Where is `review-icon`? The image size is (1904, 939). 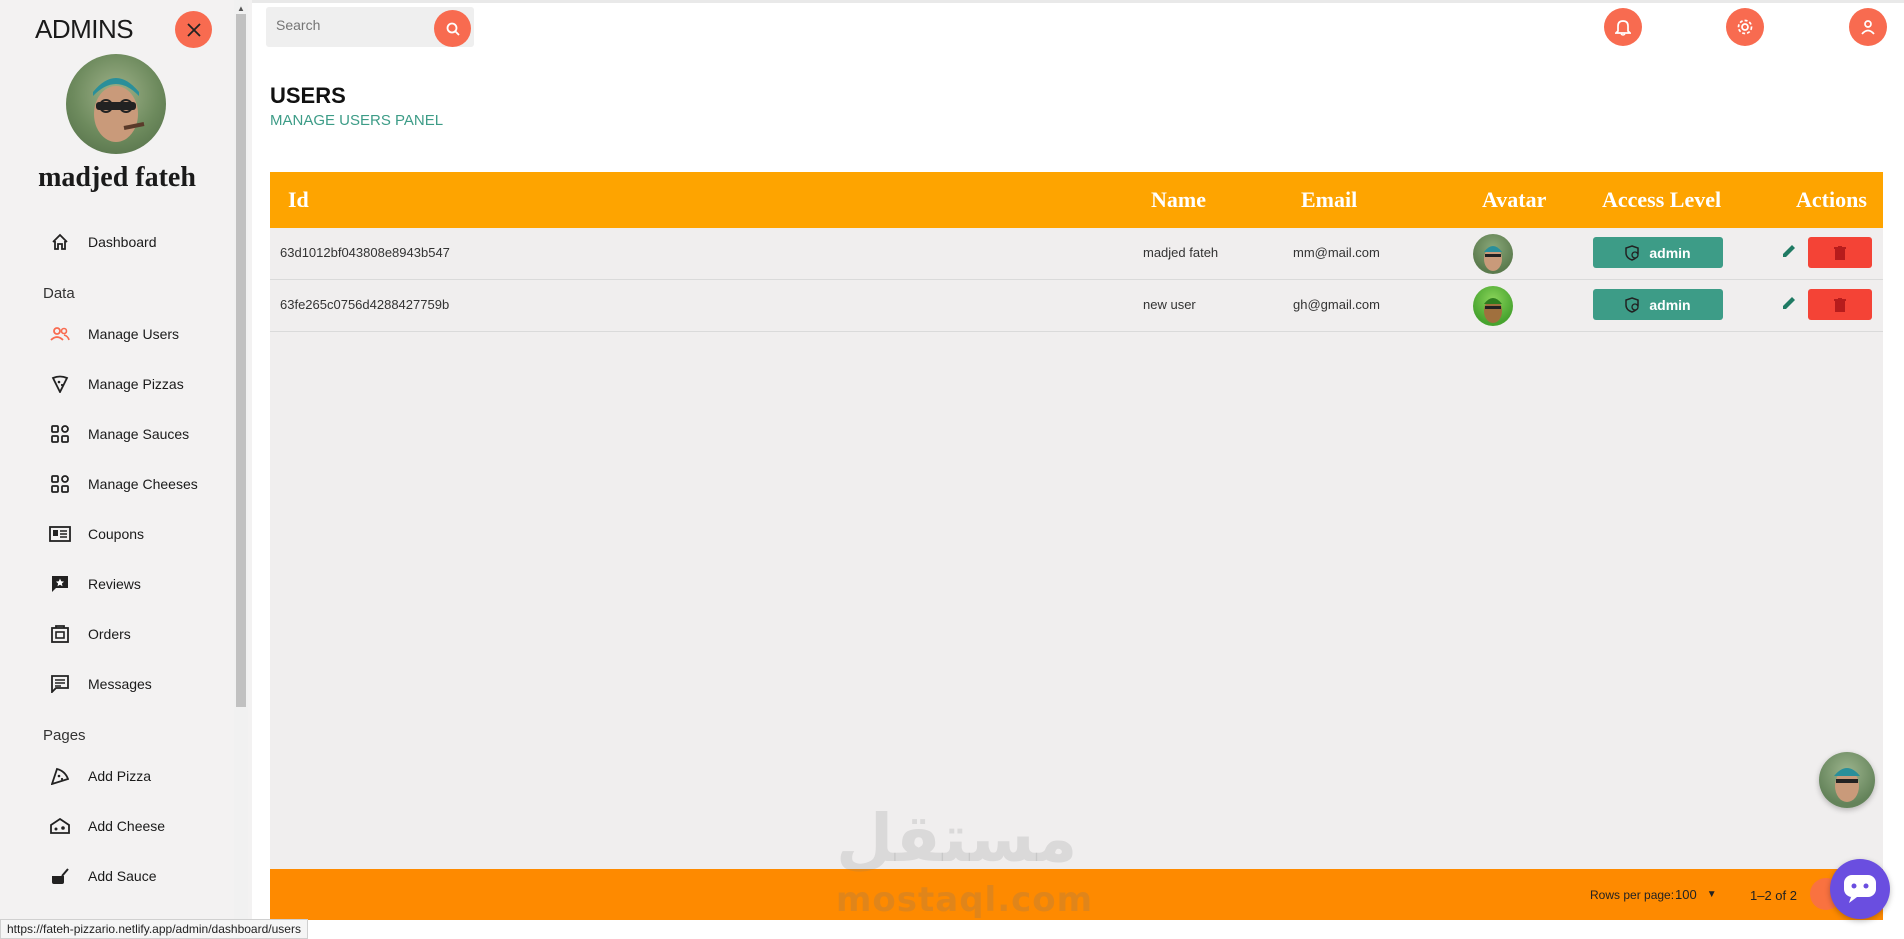
review-icon is located at coordinates (60, 584).